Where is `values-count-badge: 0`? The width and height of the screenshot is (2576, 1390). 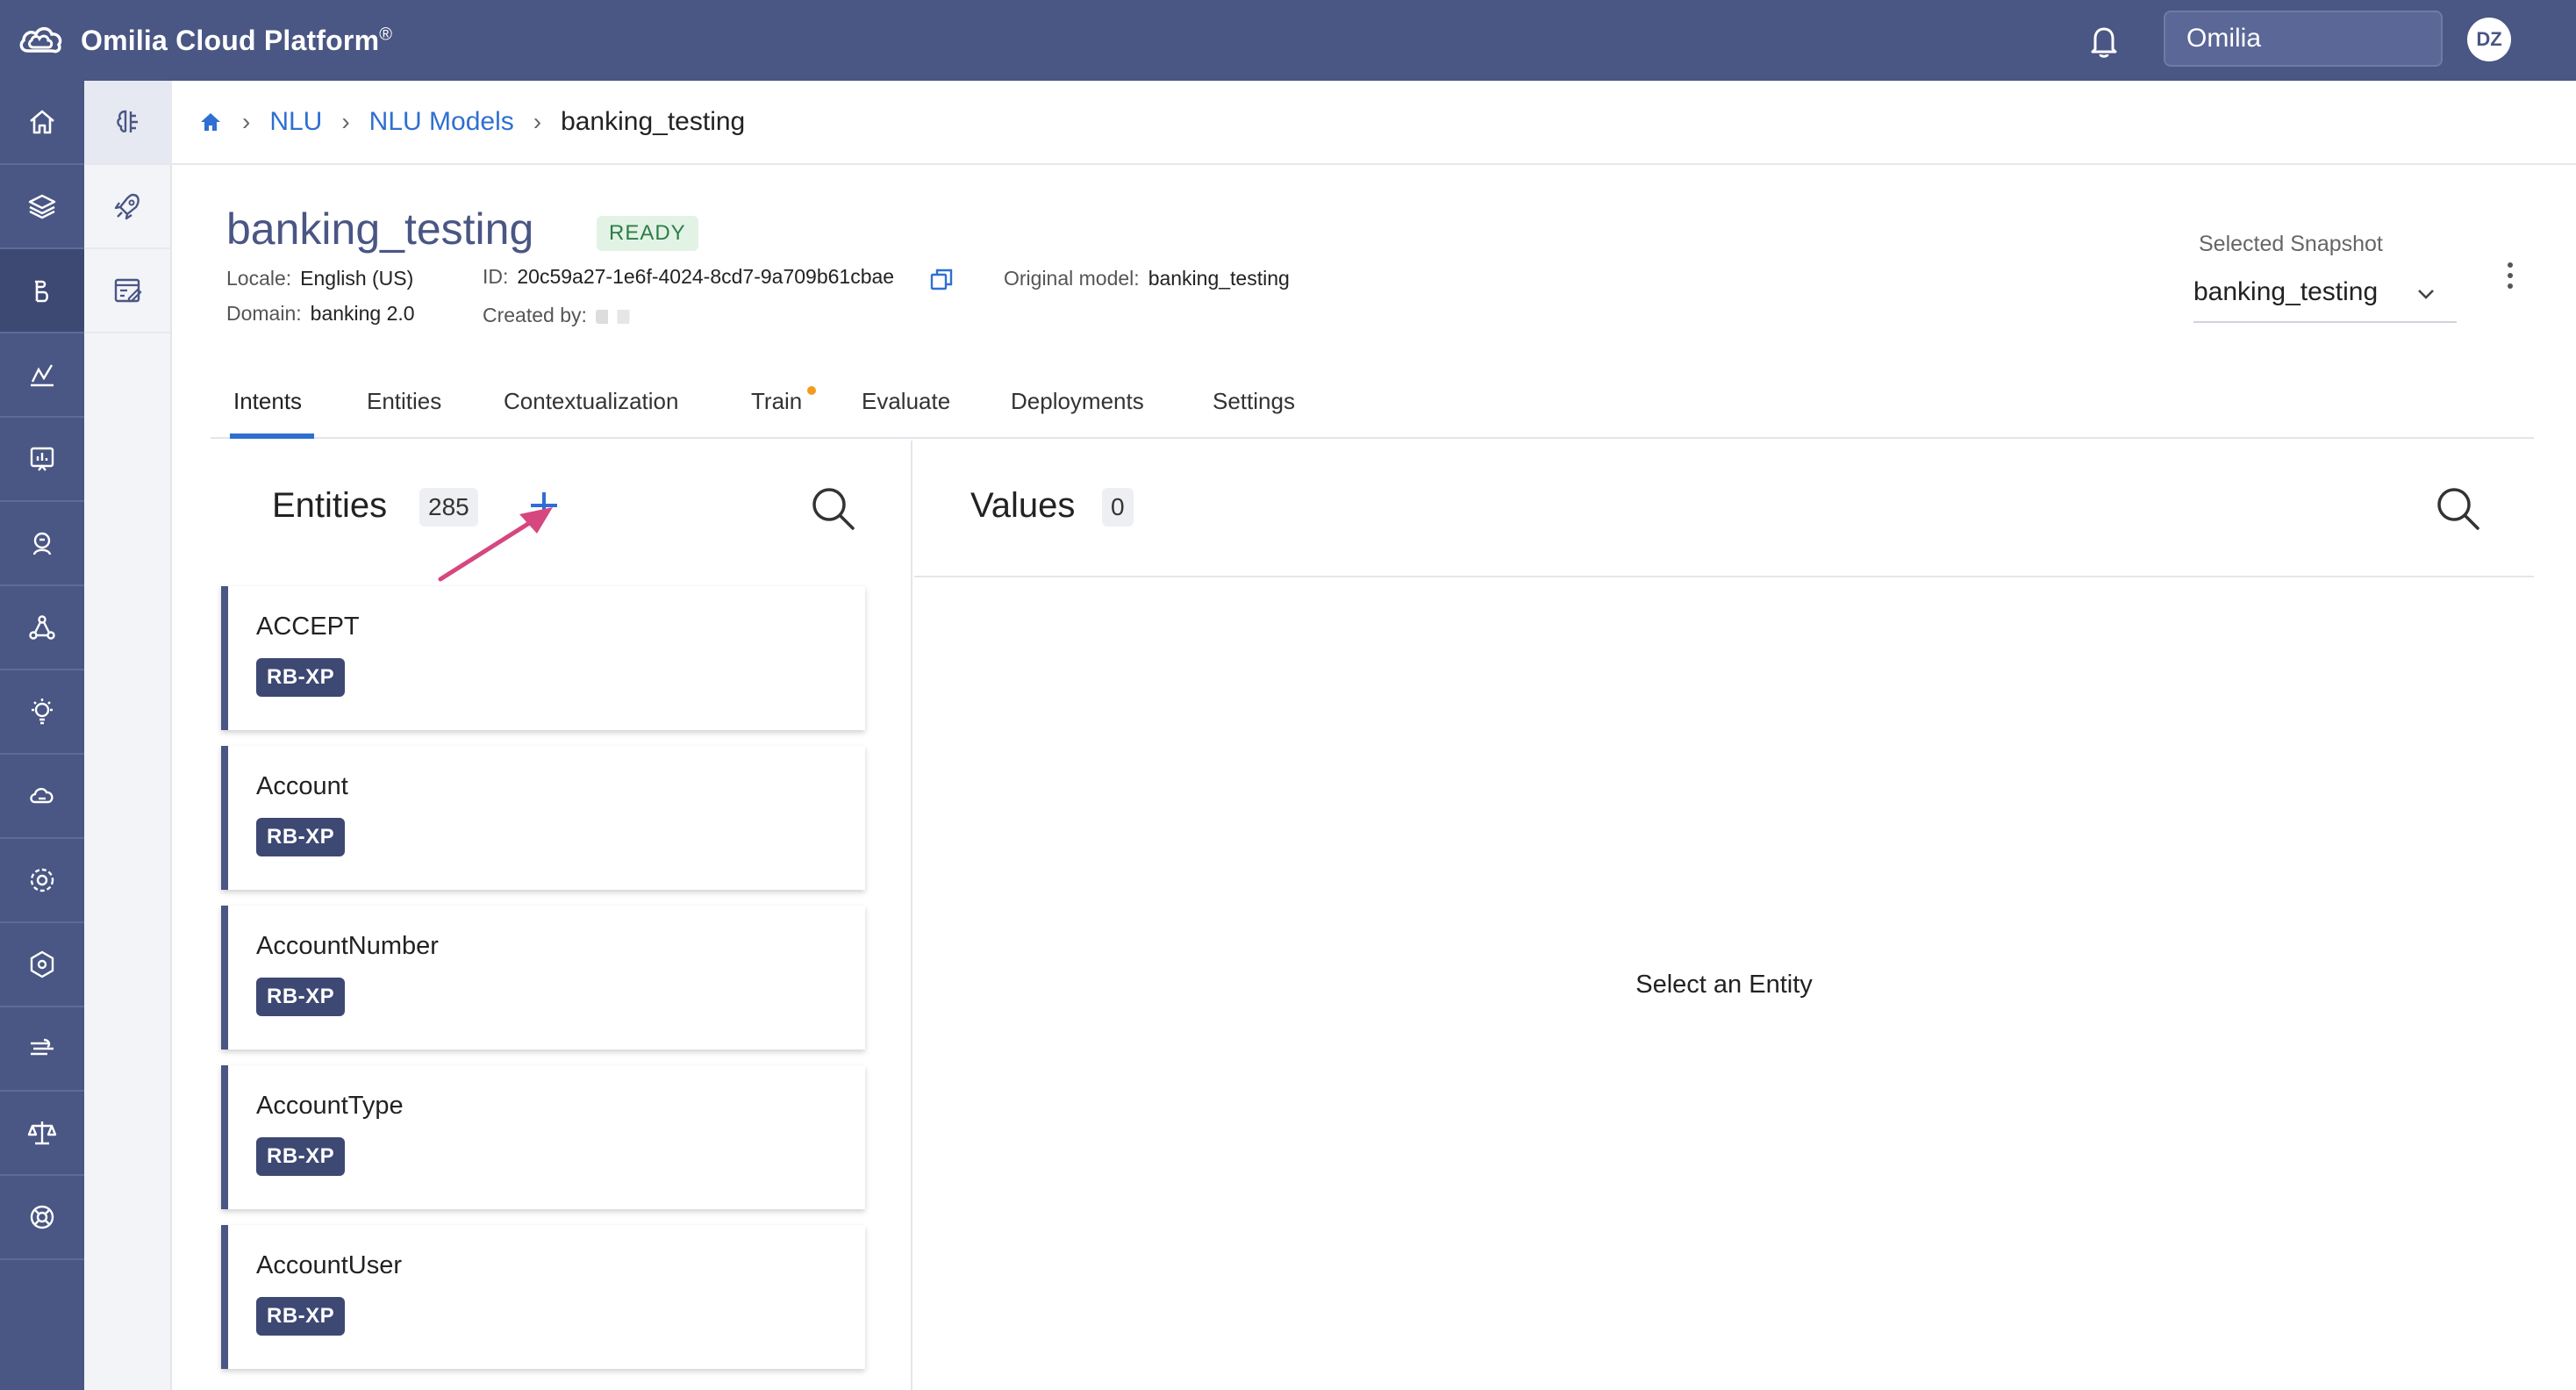 values-count-badge: 0 is located at coordinates (1118, 507).